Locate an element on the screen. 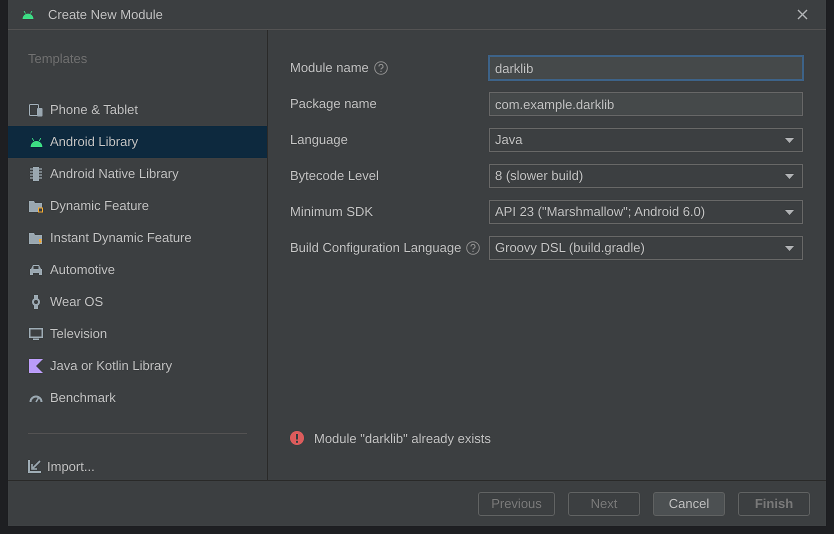 The image size is (834, 534). template-item: Television is located at coordinates (137, 334).